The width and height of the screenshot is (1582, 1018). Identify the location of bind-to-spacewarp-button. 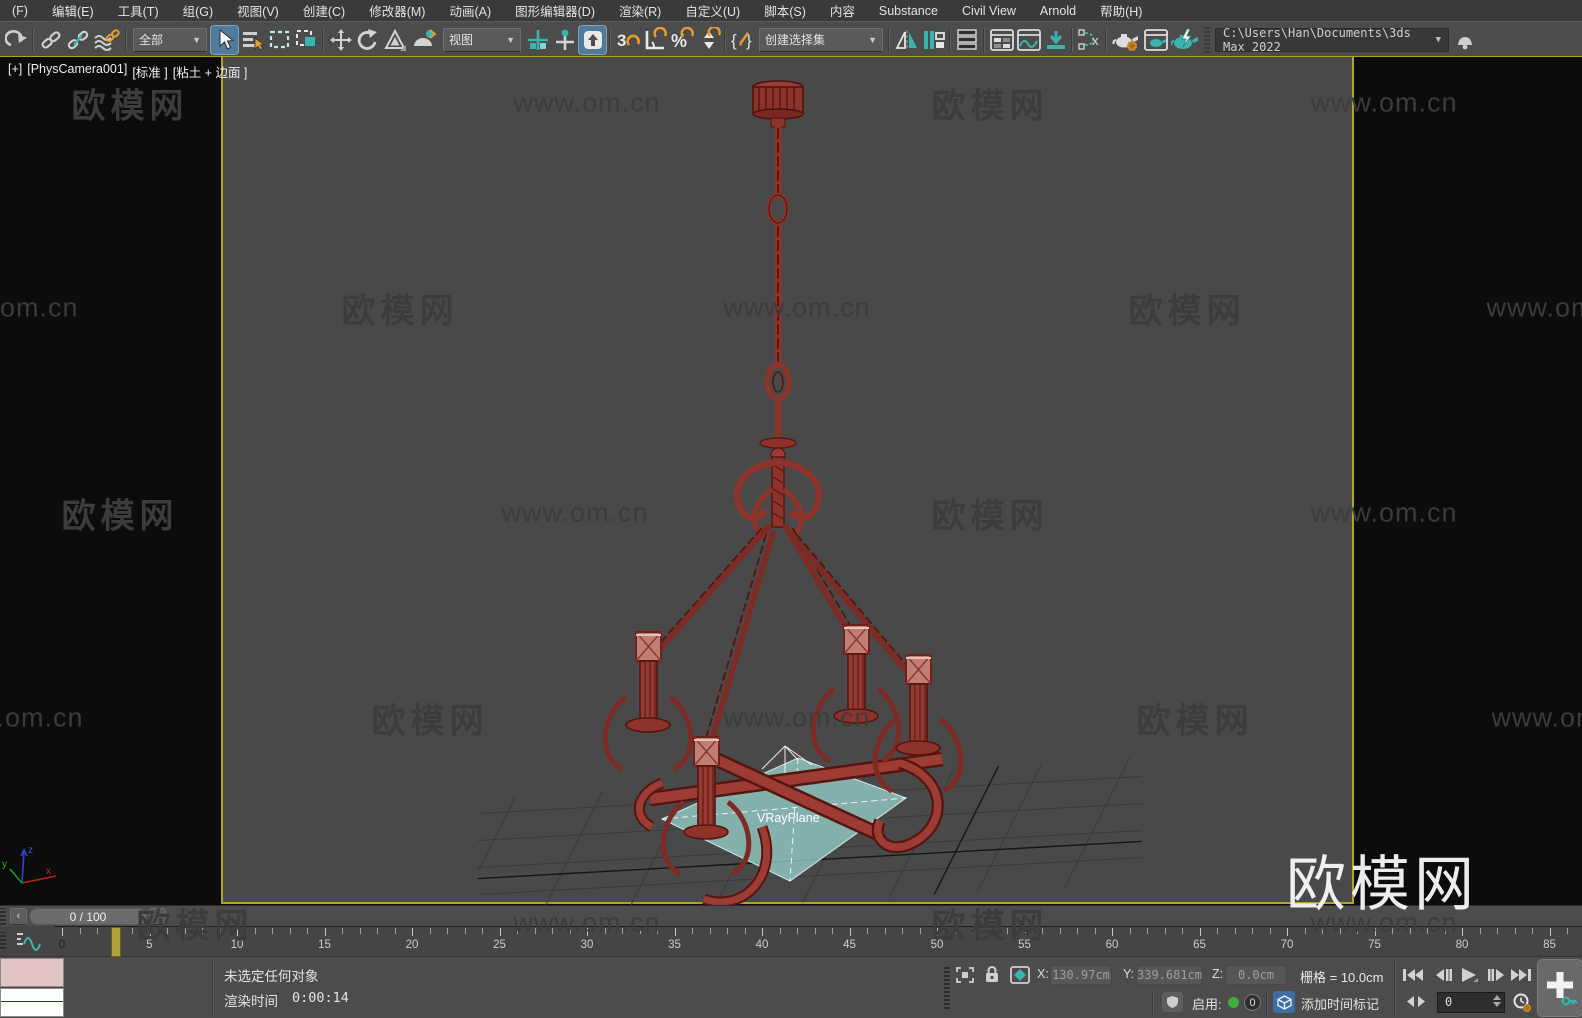
(107, 40).